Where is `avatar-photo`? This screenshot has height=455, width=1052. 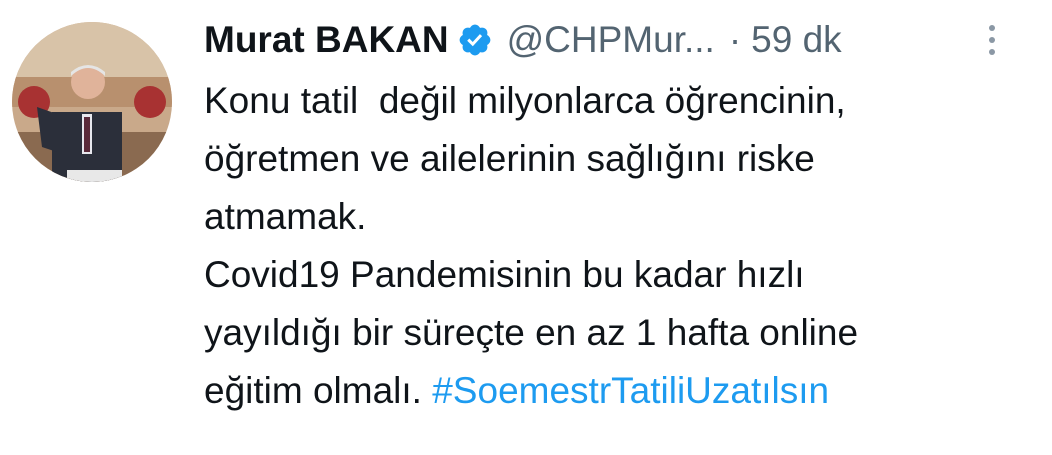
avatar-photo is located at coordinates (92, 102).